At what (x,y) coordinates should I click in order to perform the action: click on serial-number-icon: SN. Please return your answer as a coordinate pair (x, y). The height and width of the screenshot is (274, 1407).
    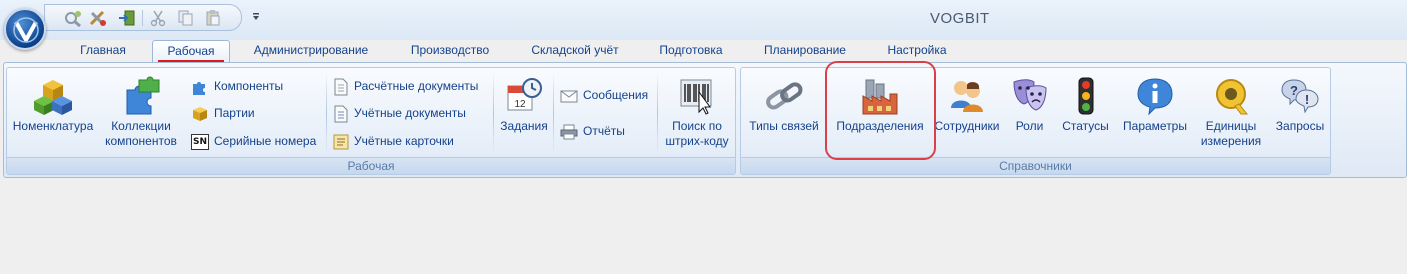
    Looking at the image, I should click on (200, 141).